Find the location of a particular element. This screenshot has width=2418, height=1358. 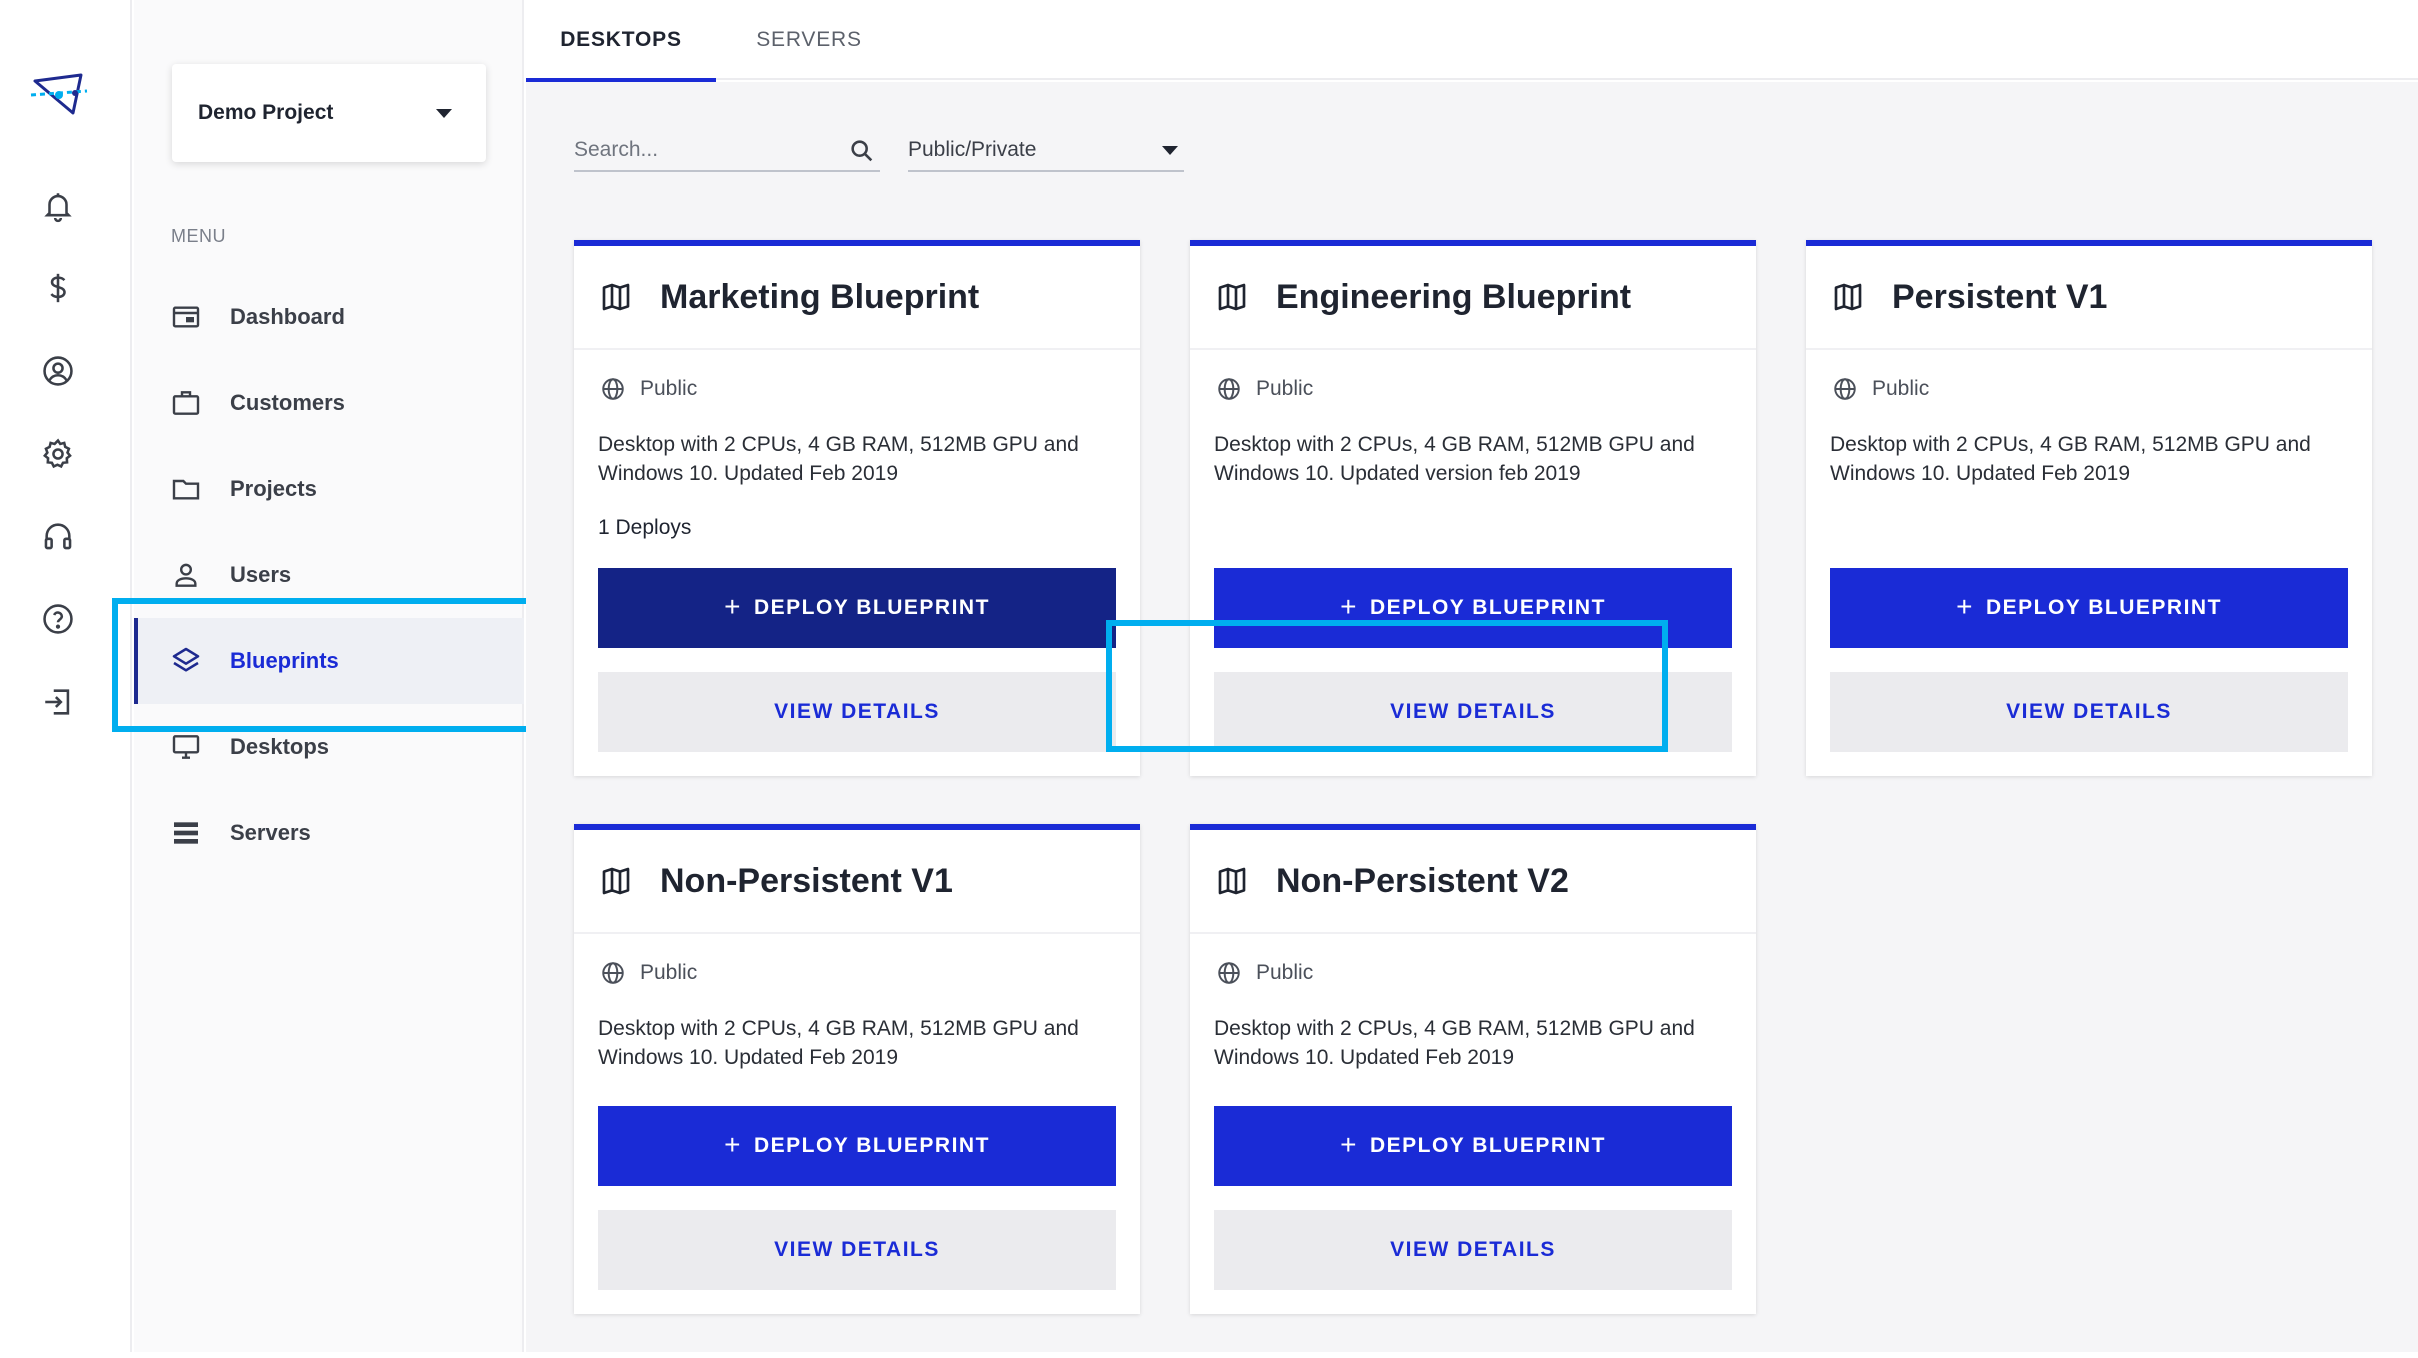

sidebar-item-users: Users is located at coordinates (329, 575).